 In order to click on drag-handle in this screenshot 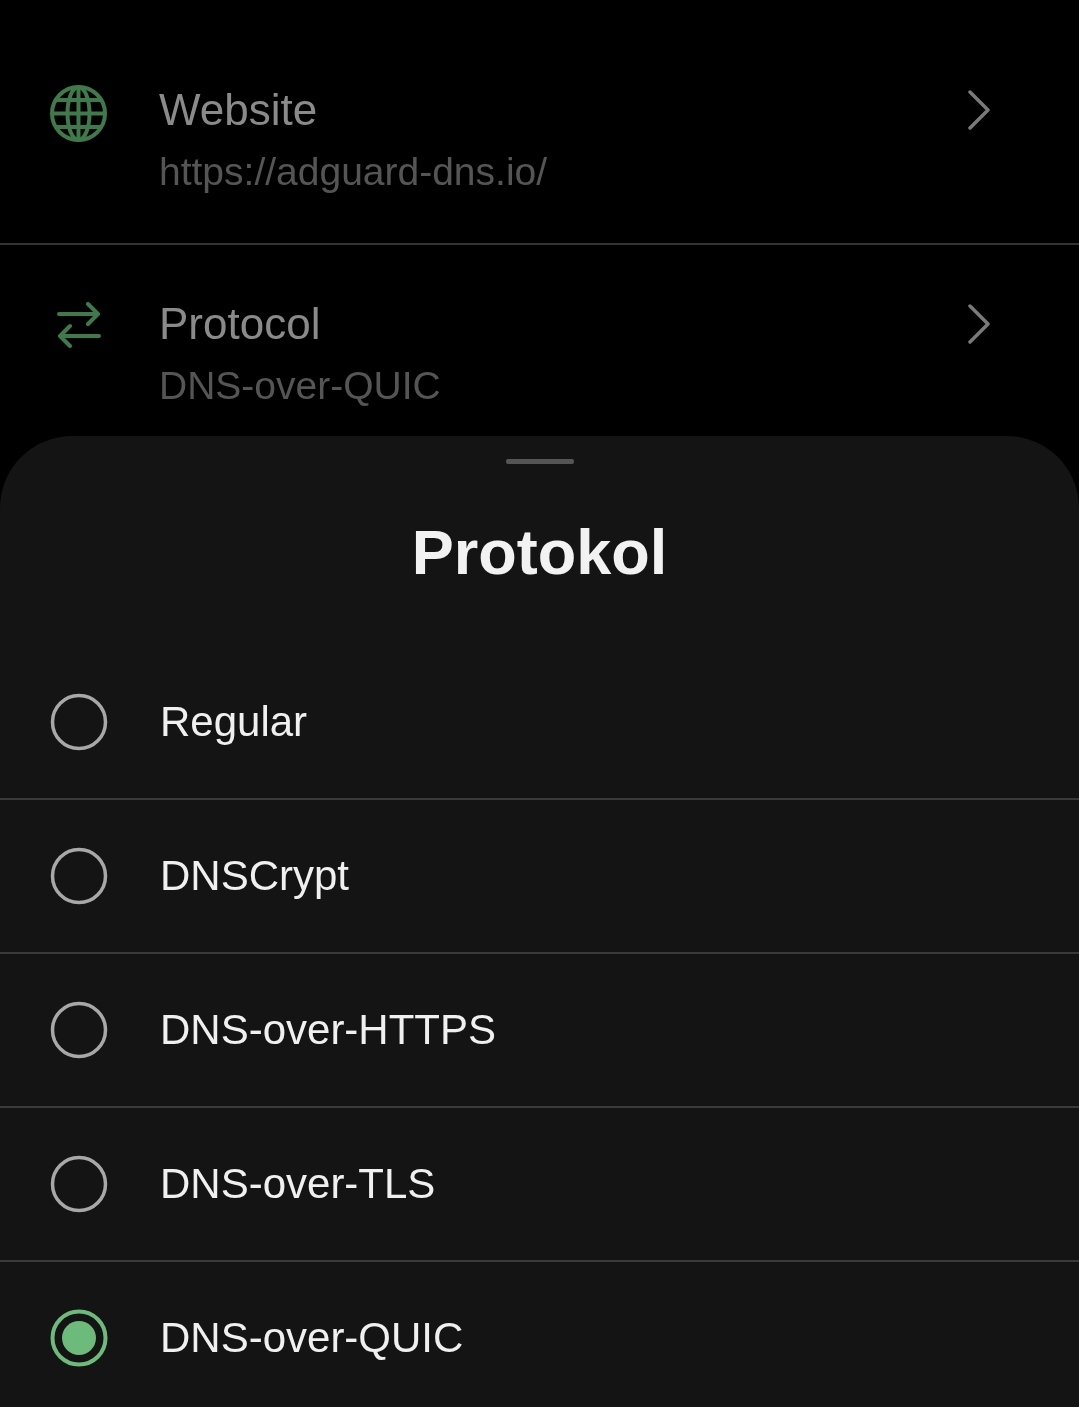, I will do `click(539, 461)`.